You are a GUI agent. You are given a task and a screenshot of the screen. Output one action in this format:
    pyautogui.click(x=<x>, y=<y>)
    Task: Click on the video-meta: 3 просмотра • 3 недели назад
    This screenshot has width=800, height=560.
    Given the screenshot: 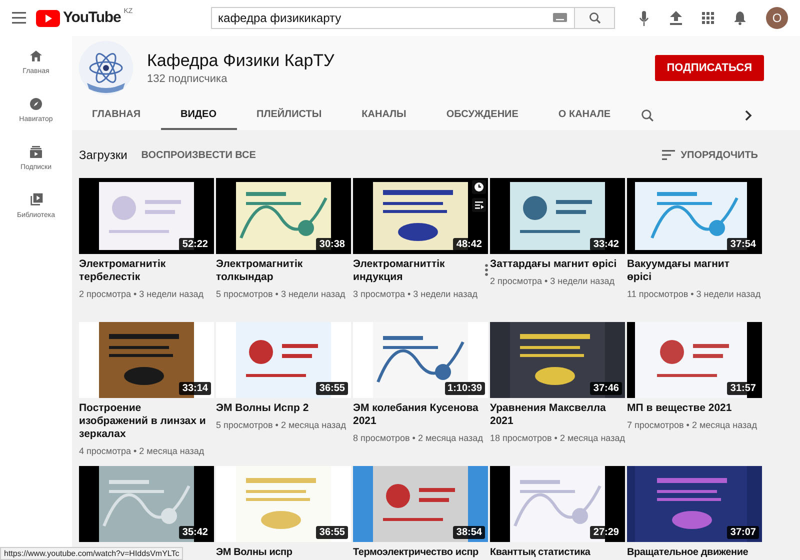 What is the action you would take?
    pyautogui.click(x=415, y=294)
    